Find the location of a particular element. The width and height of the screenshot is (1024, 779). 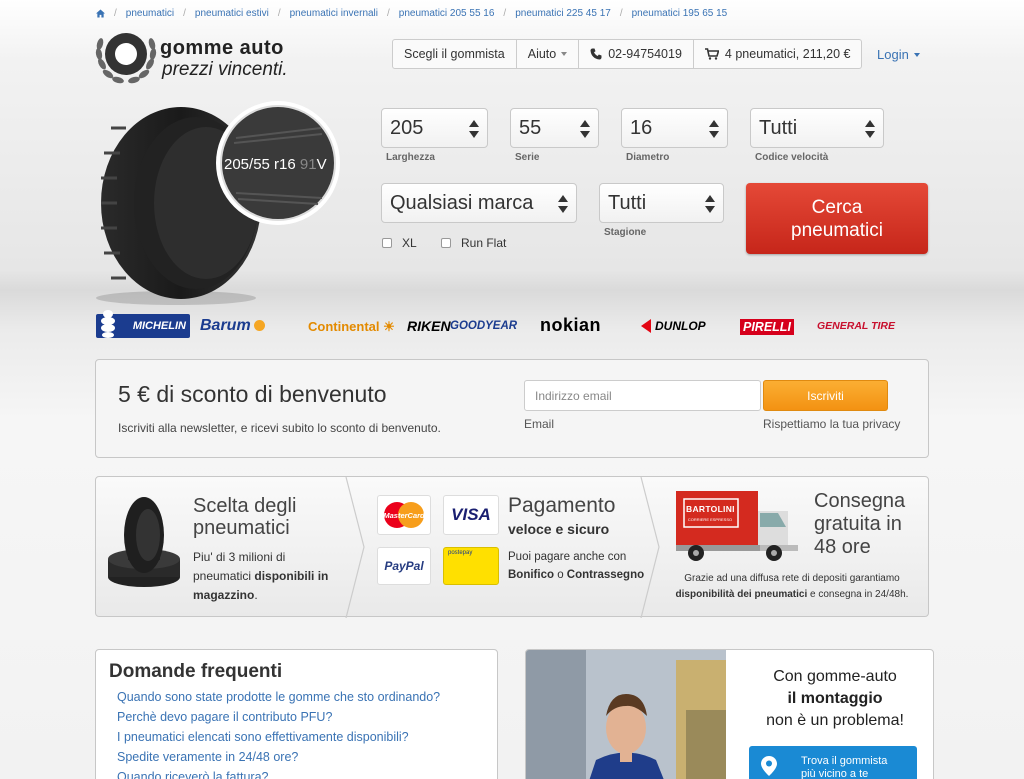

subscribe-label: Iscriviti is located at coordinates (825, 395).